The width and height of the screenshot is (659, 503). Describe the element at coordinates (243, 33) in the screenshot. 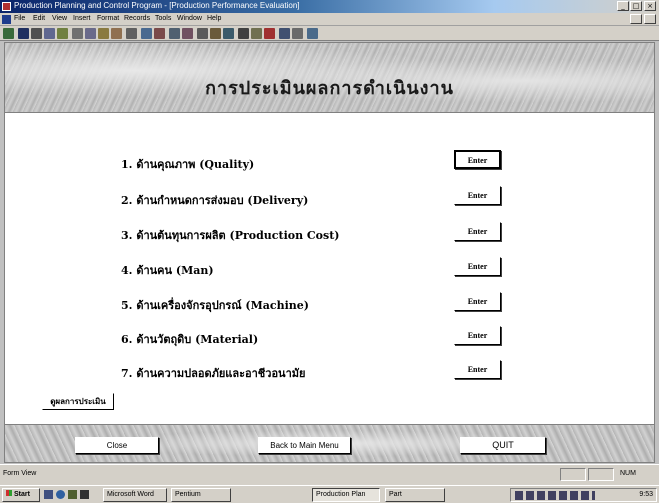

I see `find-icon` at that location.